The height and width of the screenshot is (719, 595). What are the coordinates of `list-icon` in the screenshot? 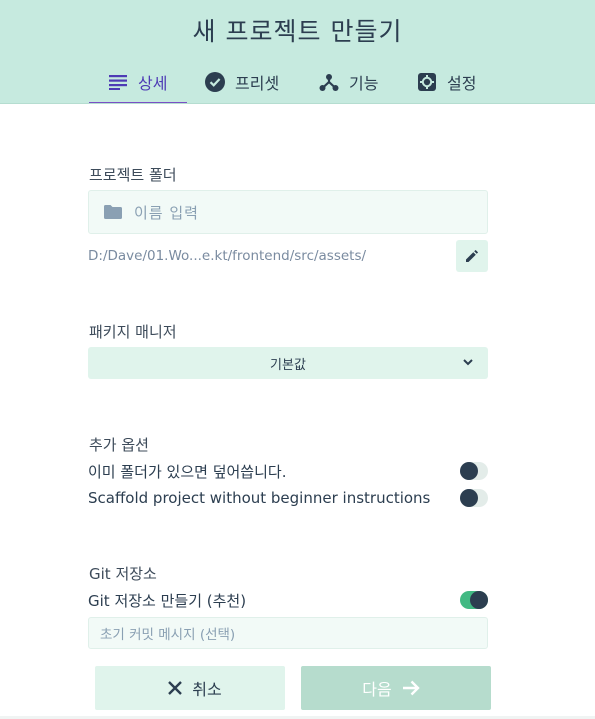 It's located at (118, 82).